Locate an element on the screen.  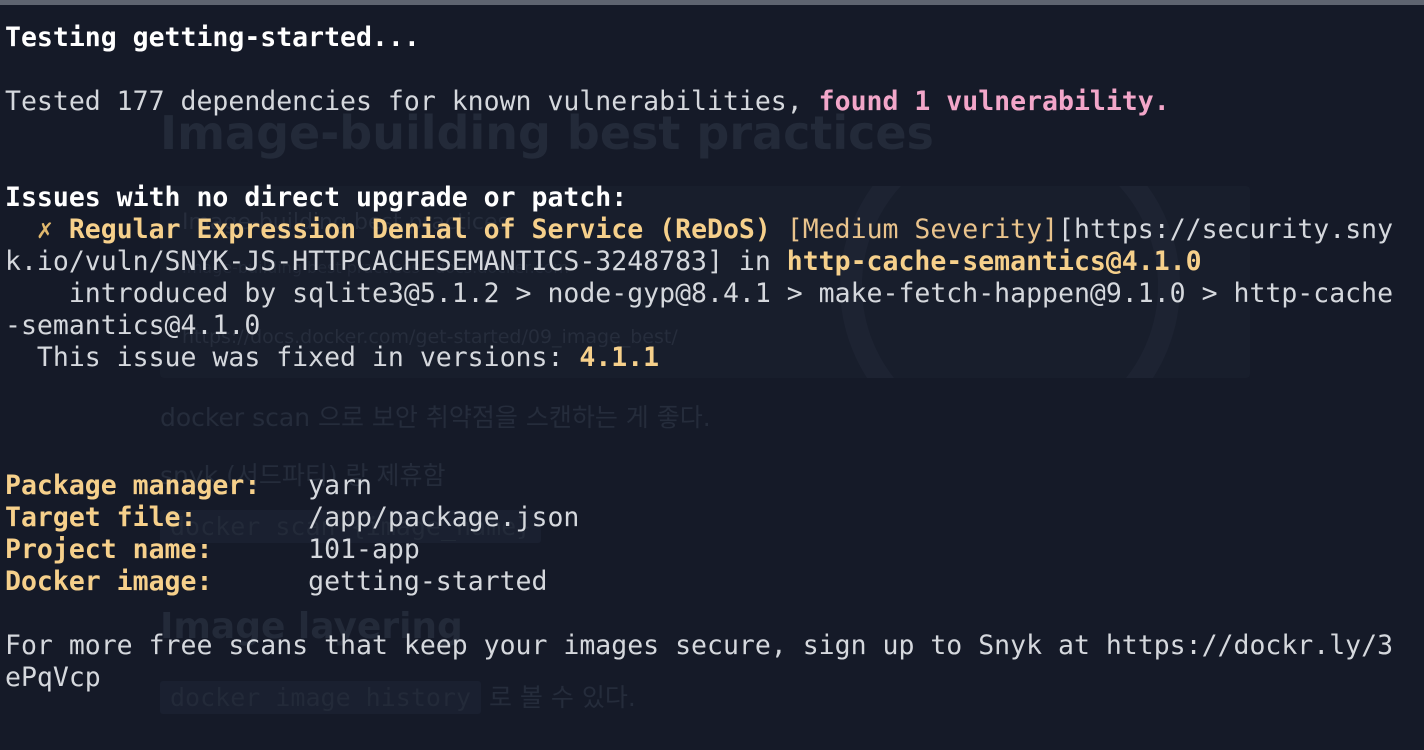
fixed-version: 4.1.1 is located at coordinates (619, 357).